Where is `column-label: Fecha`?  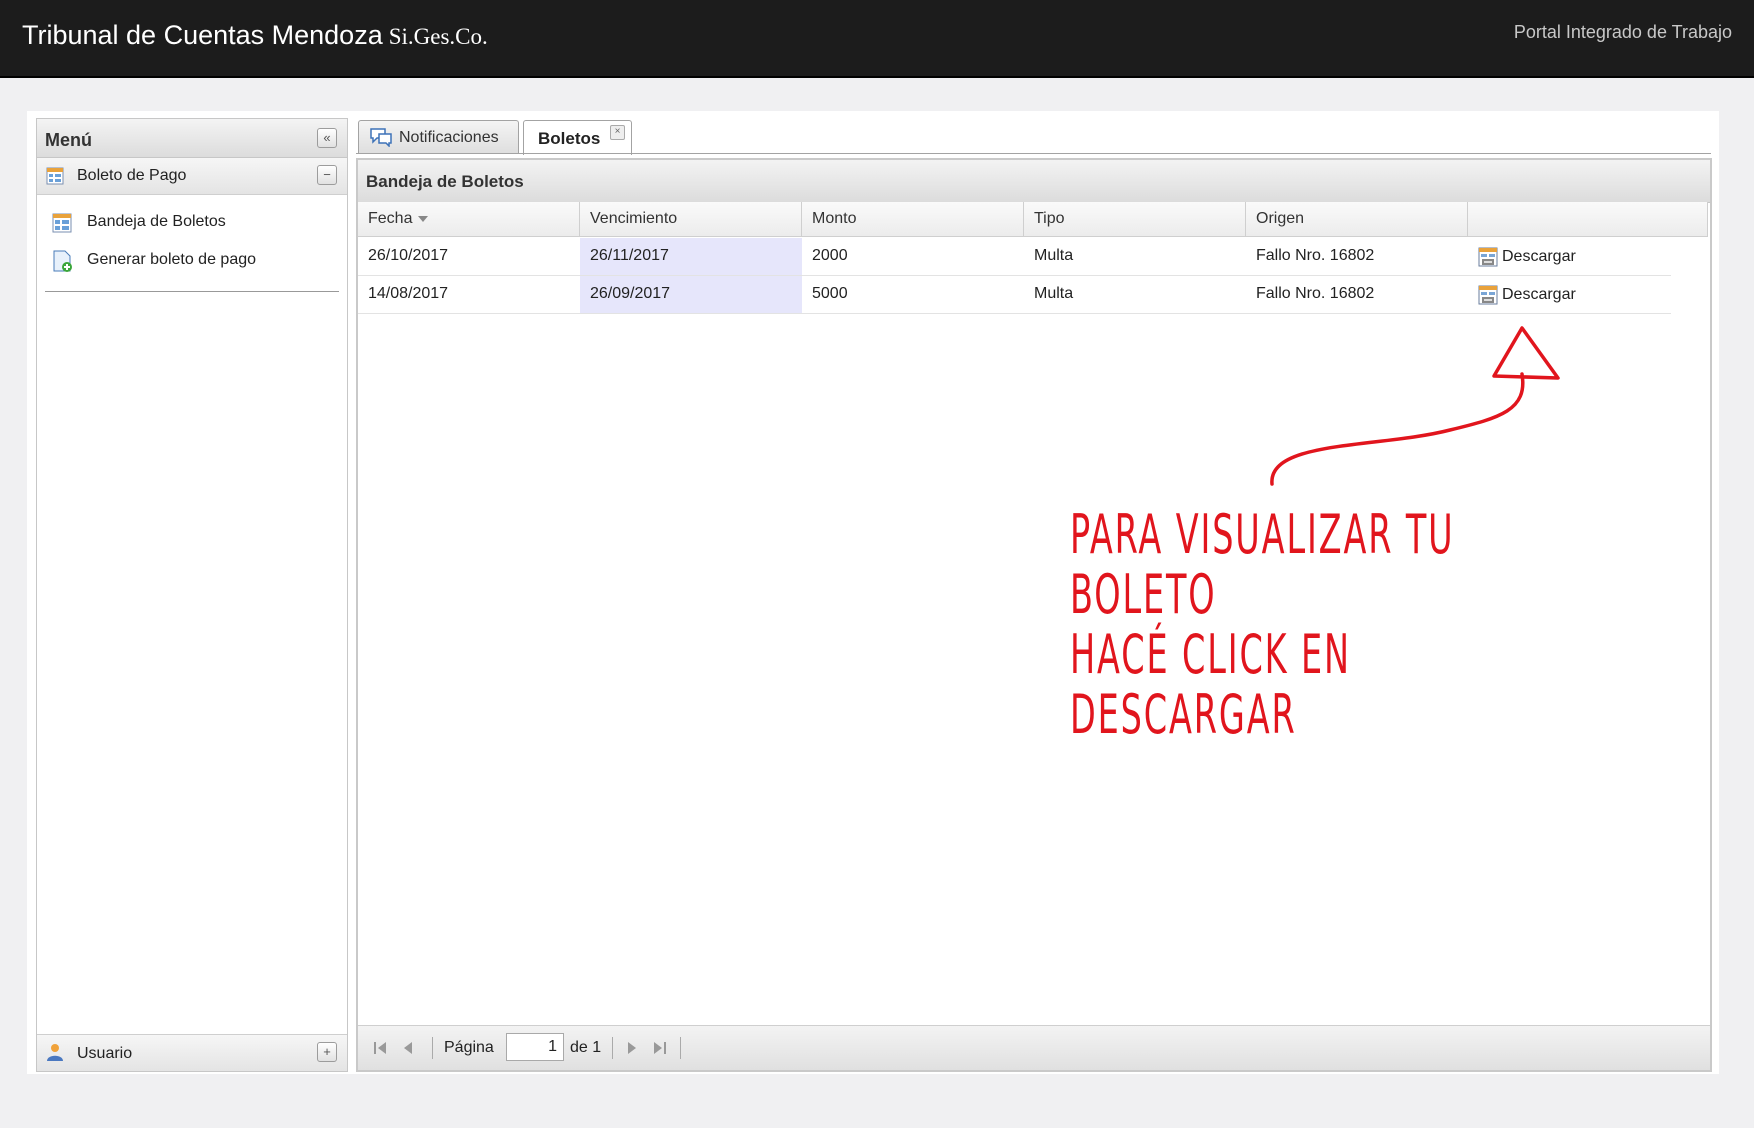 column-label: Fecha is located at coordinates (390, 218).